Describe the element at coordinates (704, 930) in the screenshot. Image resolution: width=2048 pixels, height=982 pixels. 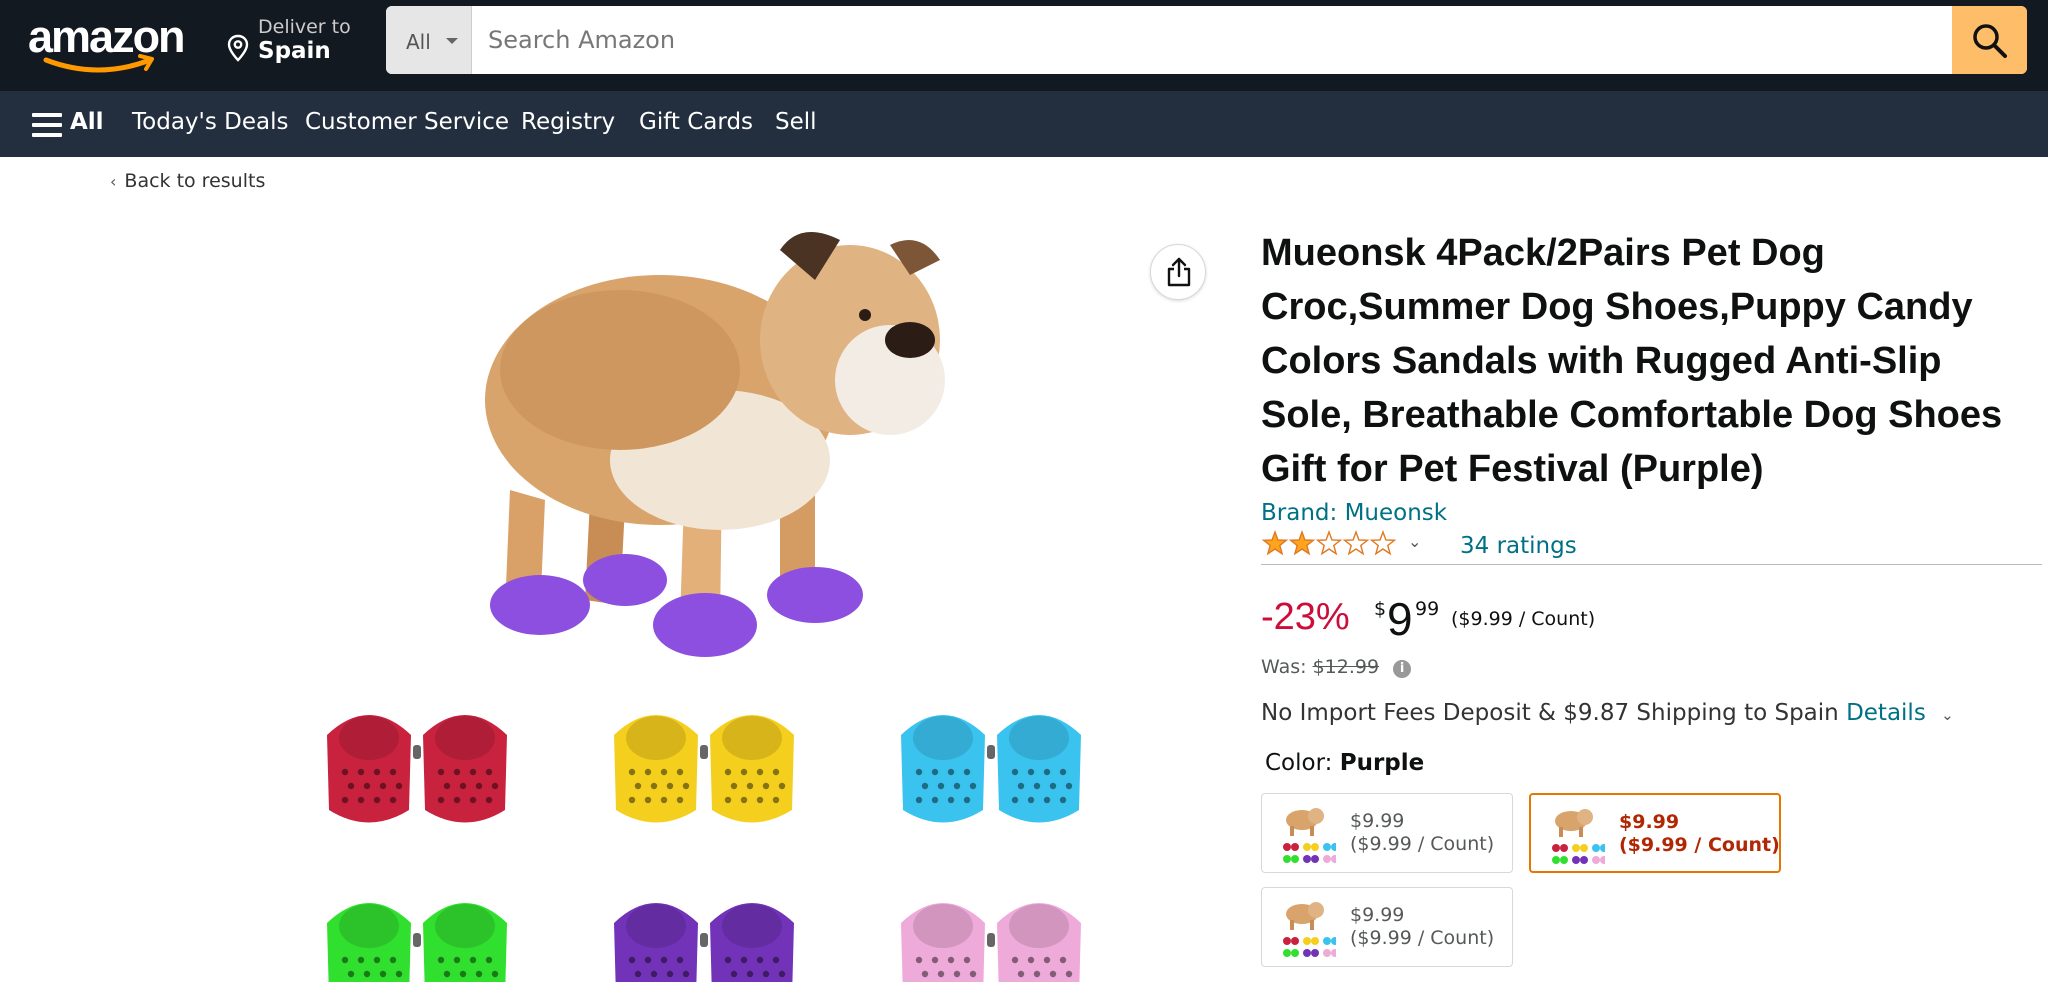
I see `product-thumbnail-purple` at that location.